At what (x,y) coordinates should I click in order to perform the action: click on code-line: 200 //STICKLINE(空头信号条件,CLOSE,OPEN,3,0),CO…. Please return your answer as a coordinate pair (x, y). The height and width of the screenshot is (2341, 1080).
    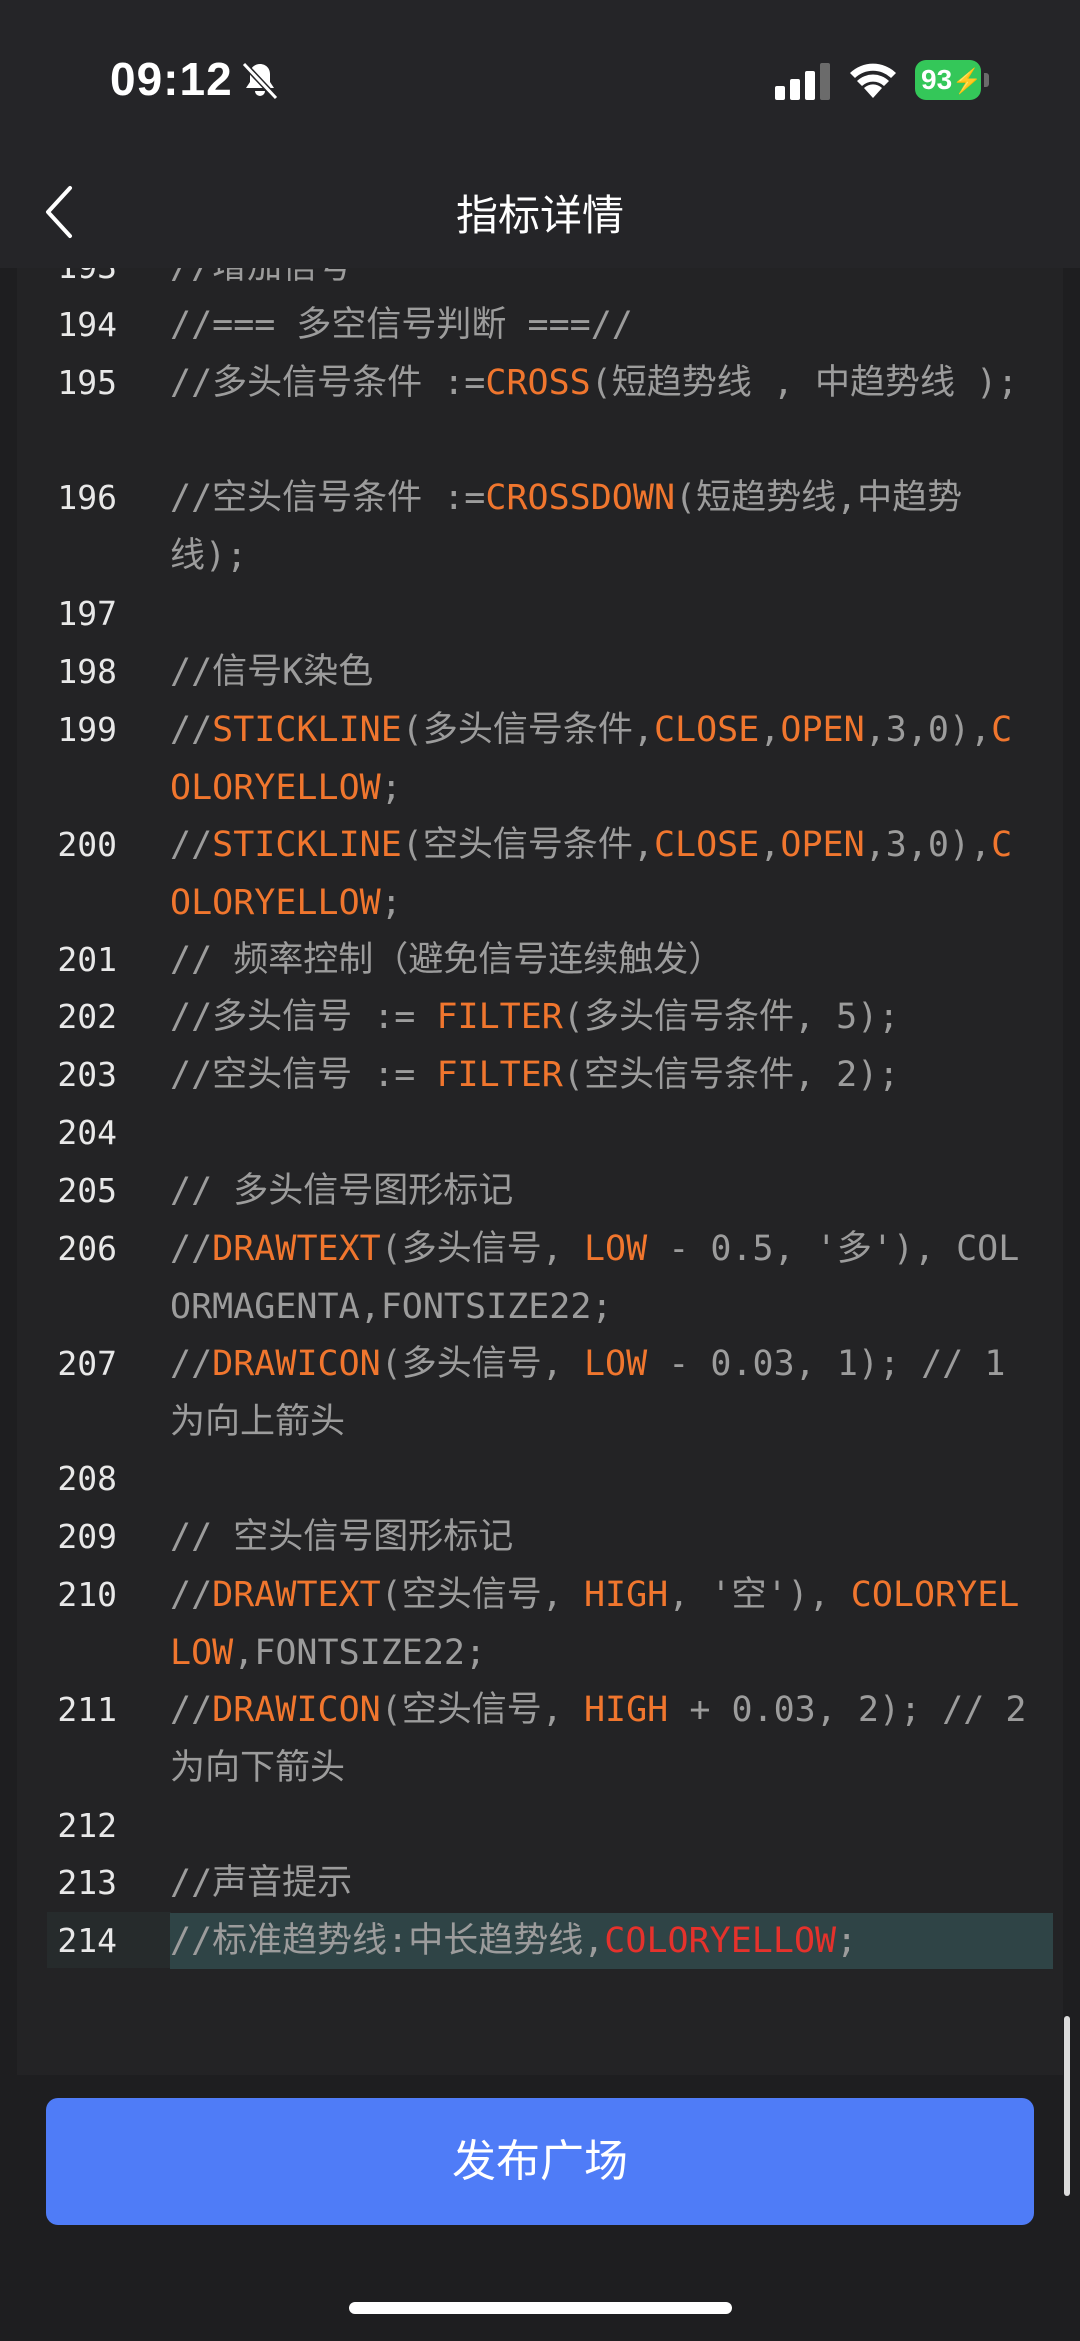
    Looking at the image, I should click on (540, 874).